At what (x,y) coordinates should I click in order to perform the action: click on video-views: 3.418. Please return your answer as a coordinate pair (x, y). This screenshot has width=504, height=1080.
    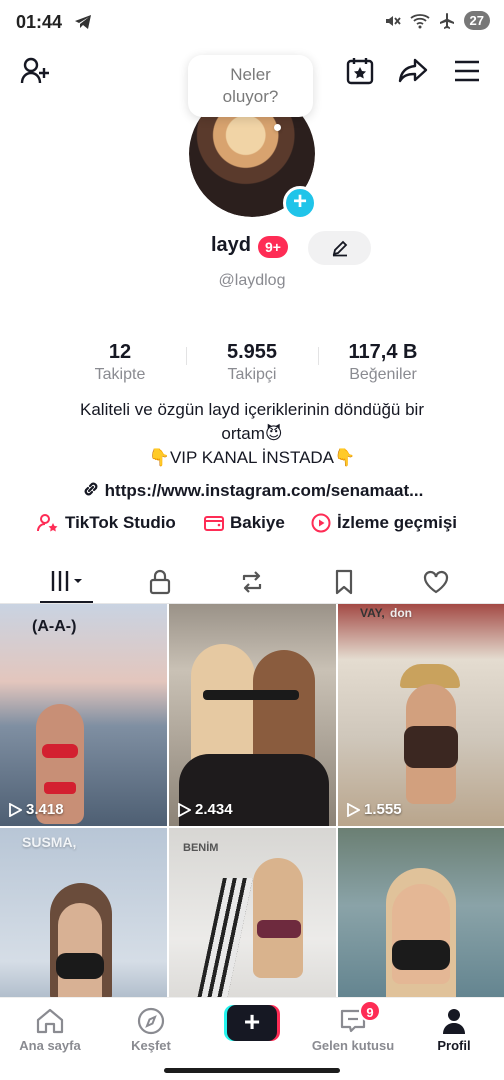
    Looking at the image, I should click on (36, 809).